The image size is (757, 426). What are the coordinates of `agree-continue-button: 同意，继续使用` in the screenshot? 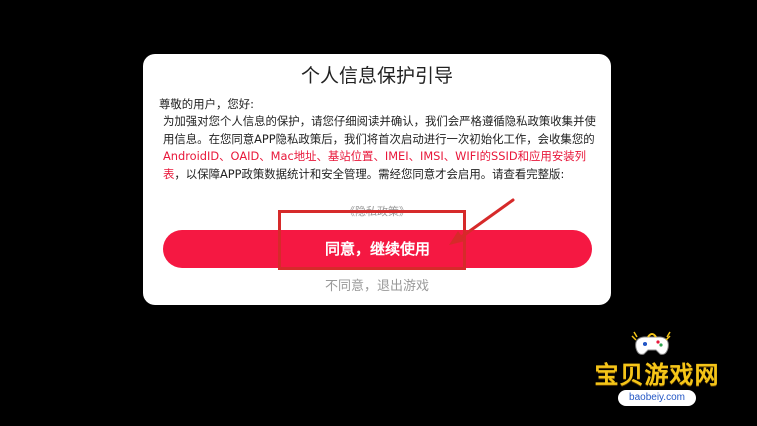 It's located at (377, 249).